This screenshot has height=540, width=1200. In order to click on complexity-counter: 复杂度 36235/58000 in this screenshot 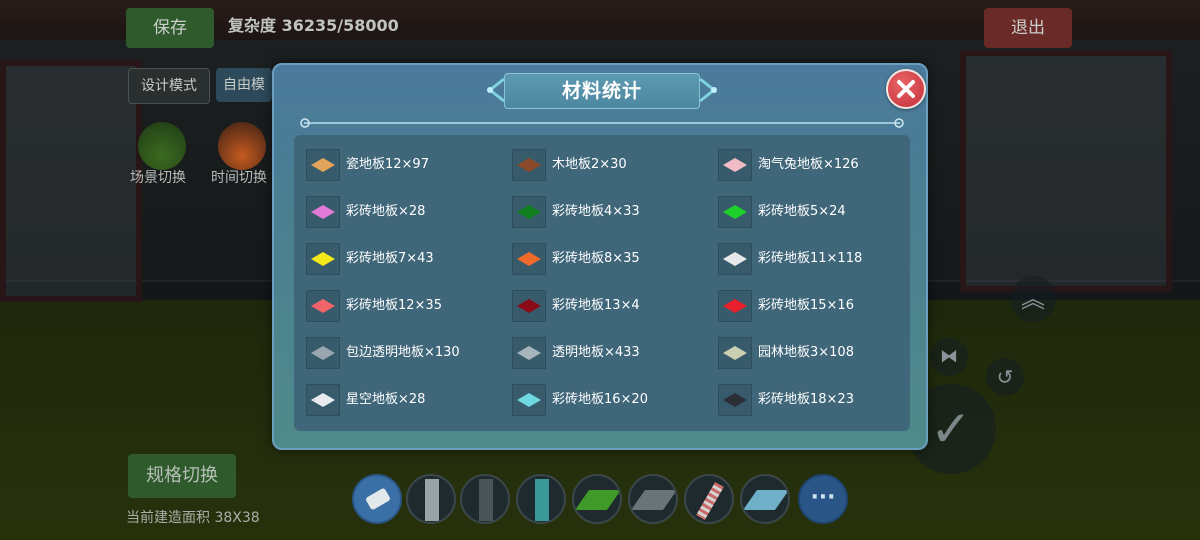, I will do `click(313, 25)`.